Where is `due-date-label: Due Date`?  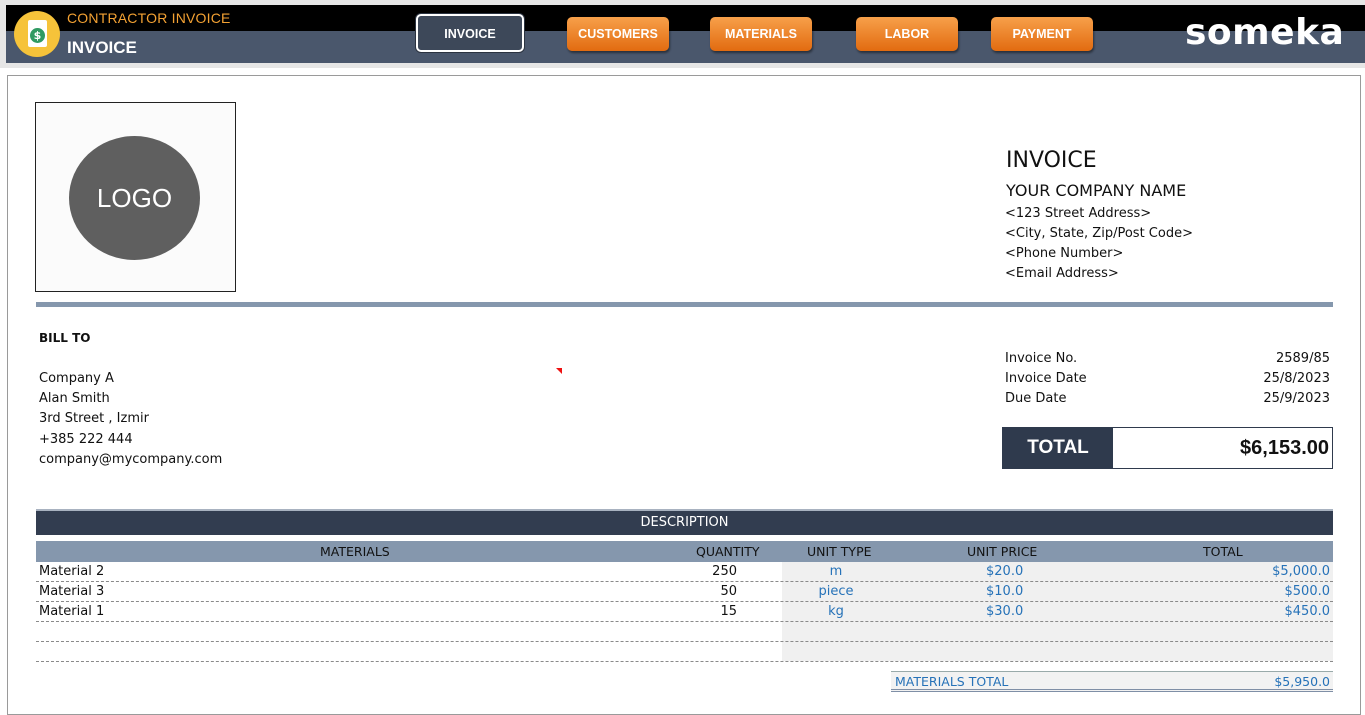
due-date-label: Due Date is located at coordinates (1036, 398).